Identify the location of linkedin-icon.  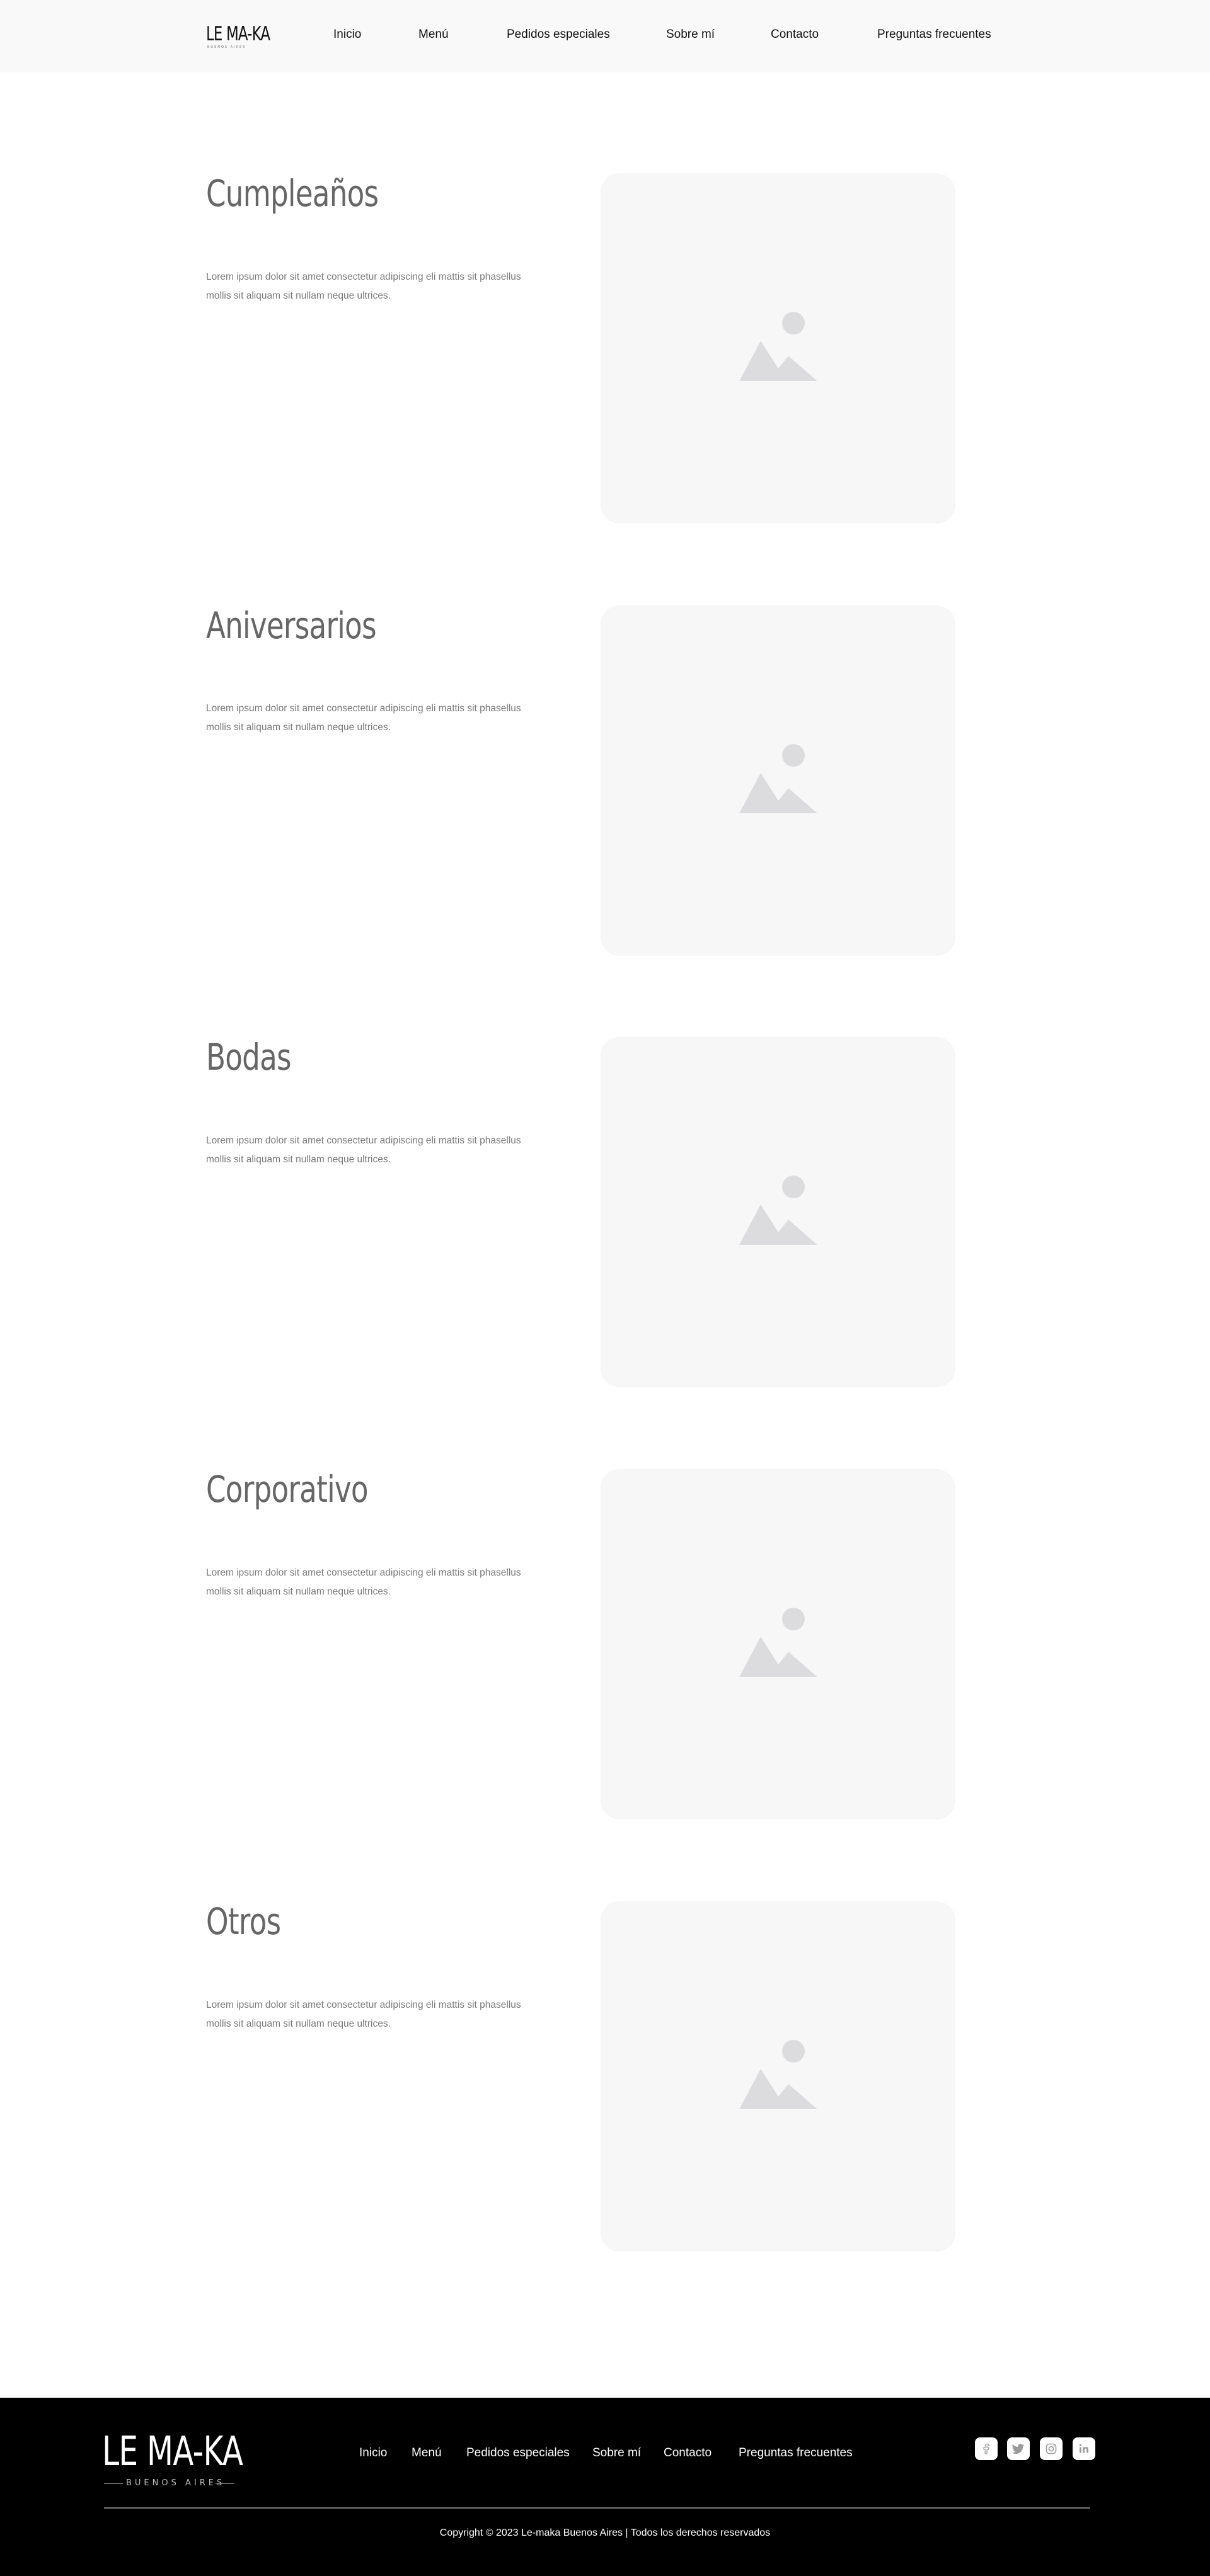
(1084, 2448).